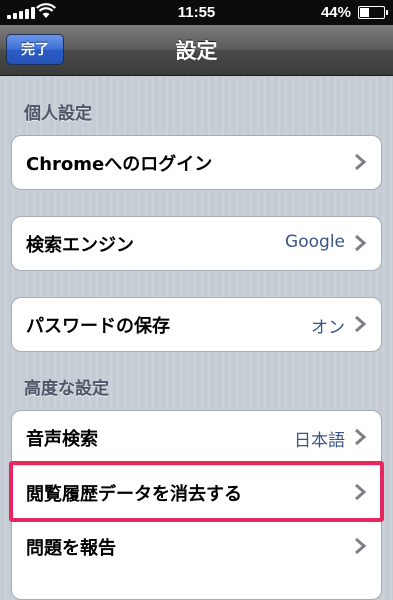  Describe the element at coordinates (196, 438) in the screenshot. I see `settings-row-voice-search: 音声検索 日本語` at that location.